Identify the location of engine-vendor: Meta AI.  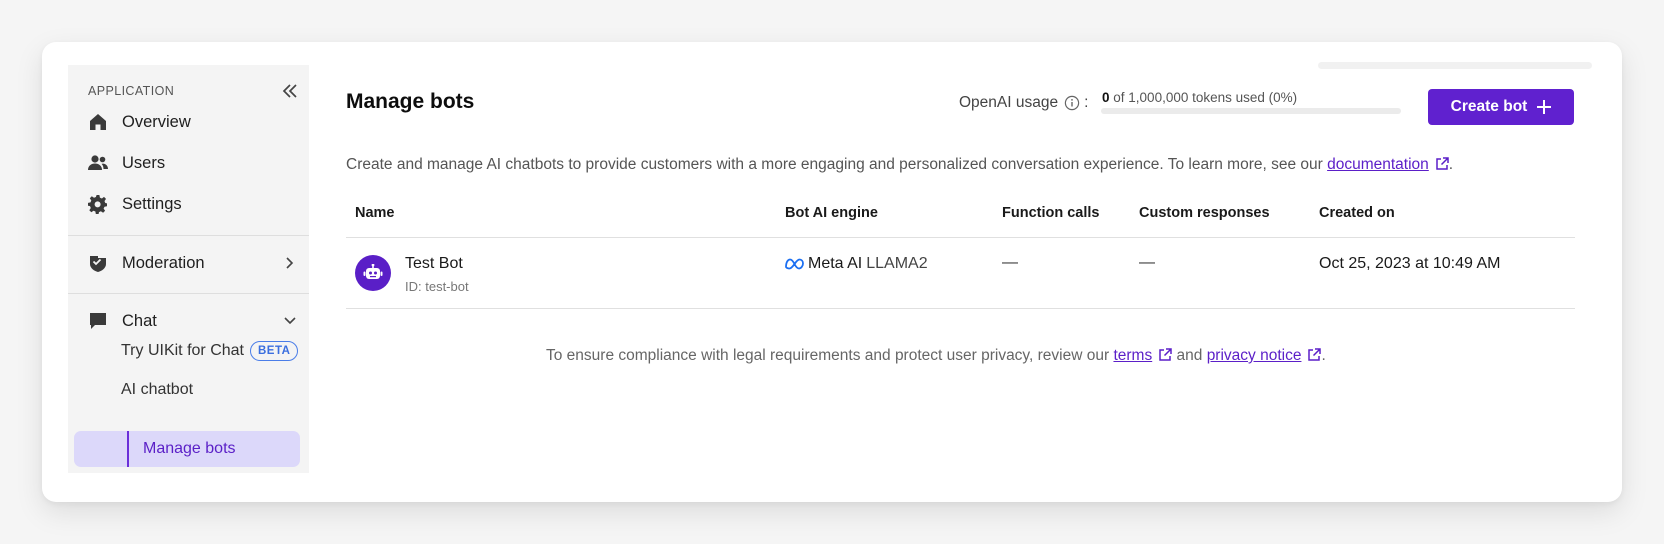
(835, 263).